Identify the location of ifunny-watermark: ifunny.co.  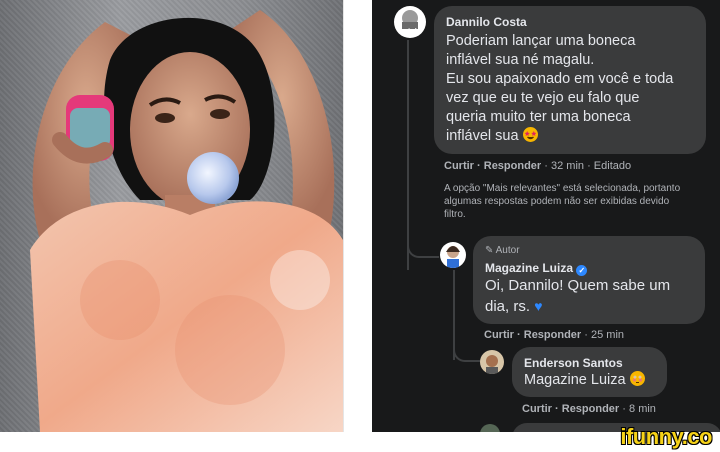
(666, 436).